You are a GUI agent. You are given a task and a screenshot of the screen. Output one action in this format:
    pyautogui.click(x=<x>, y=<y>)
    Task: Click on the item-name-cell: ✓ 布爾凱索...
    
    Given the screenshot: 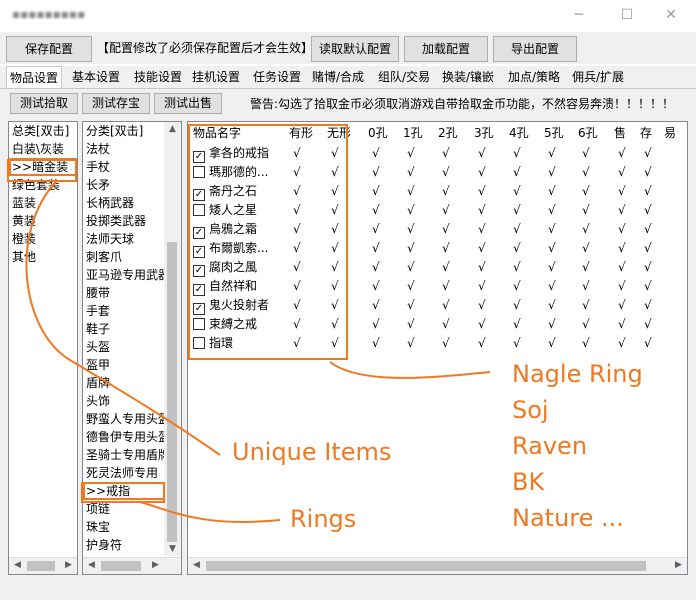 What is the action you would take?
    pyautogui.click(x=230, y=248)
    